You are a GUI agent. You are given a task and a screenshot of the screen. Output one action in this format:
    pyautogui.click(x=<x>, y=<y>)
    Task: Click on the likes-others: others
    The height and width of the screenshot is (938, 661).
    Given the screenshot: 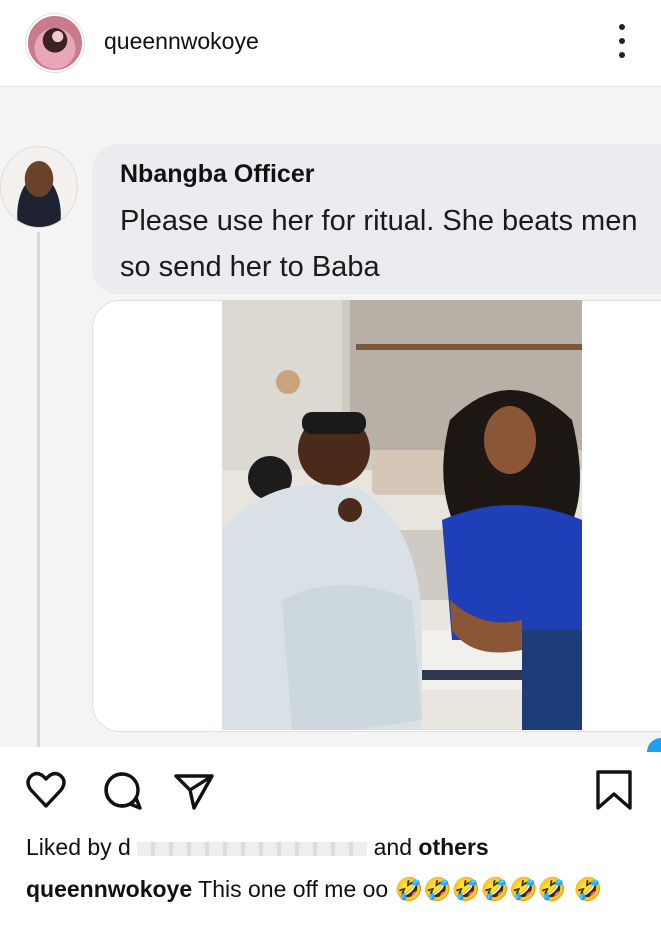 What is the action you would take?
    pyautogui.click(x=453, y=847)
    